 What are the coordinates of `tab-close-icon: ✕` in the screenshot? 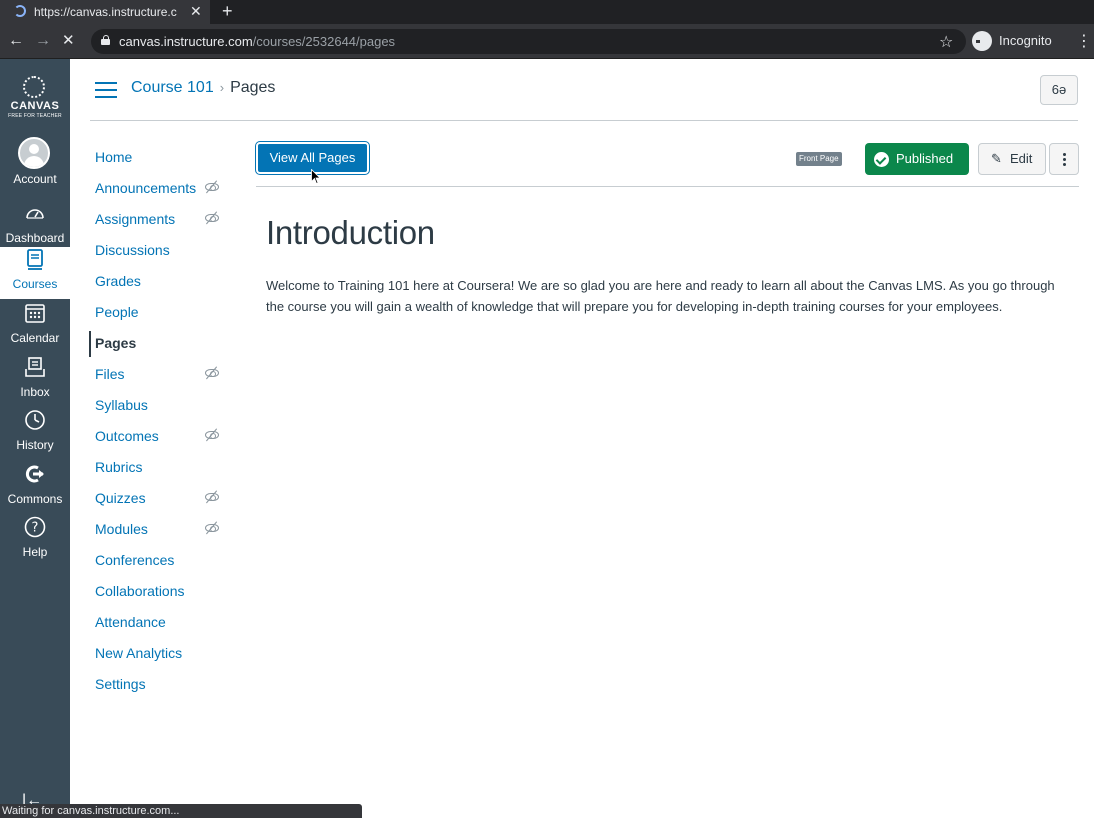 It's located at (196, 11).